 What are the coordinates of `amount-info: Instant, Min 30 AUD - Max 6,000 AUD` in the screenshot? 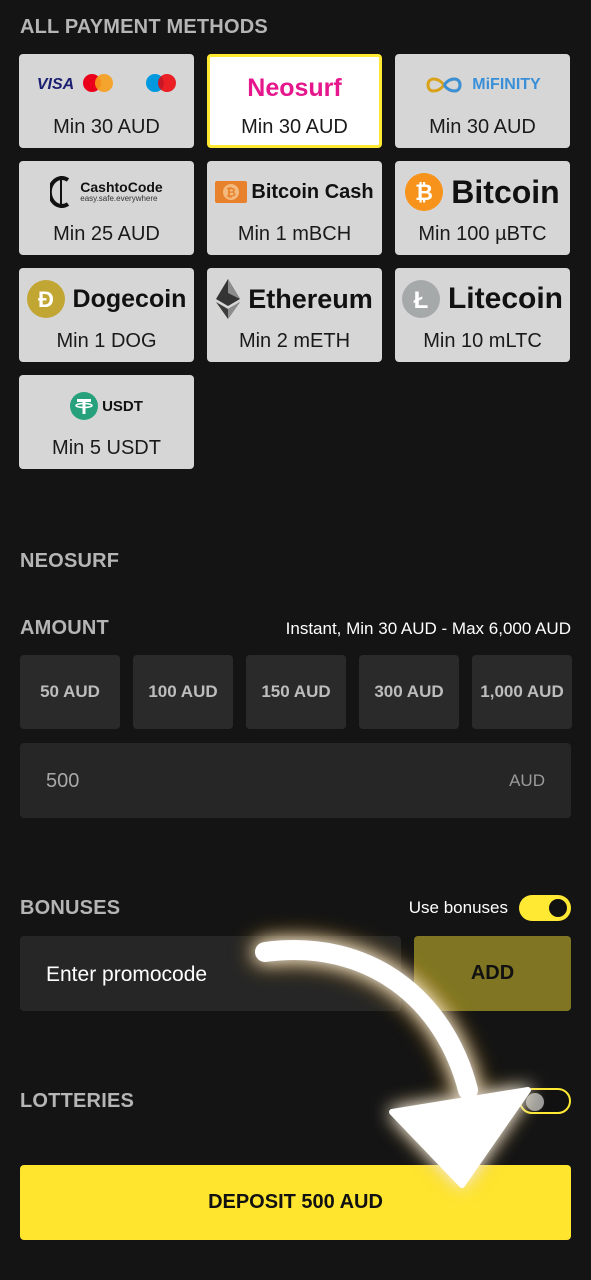 It's located at (428, 628).